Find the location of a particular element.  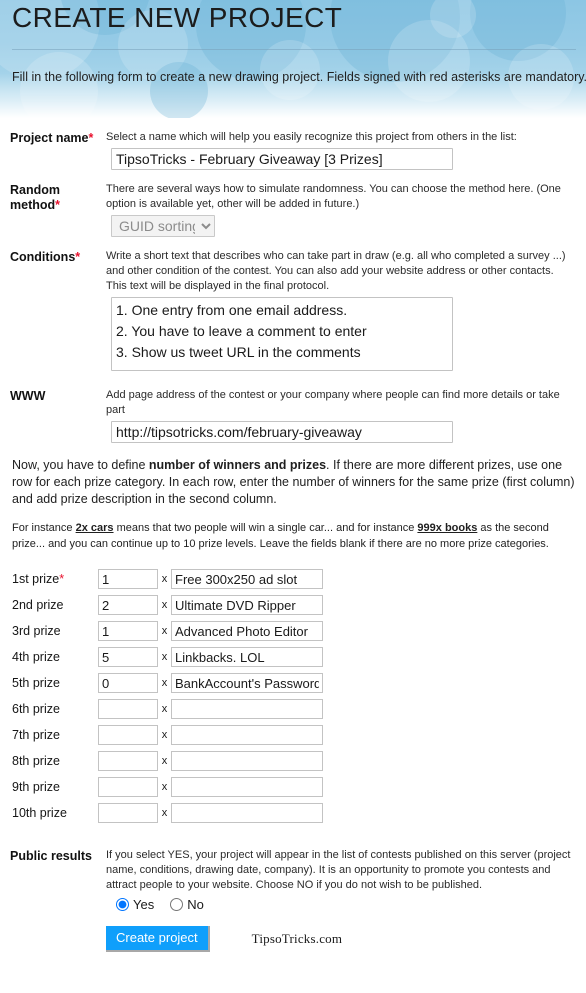

prizes-example-part-a: For instance is located at coordinates (44, 528).